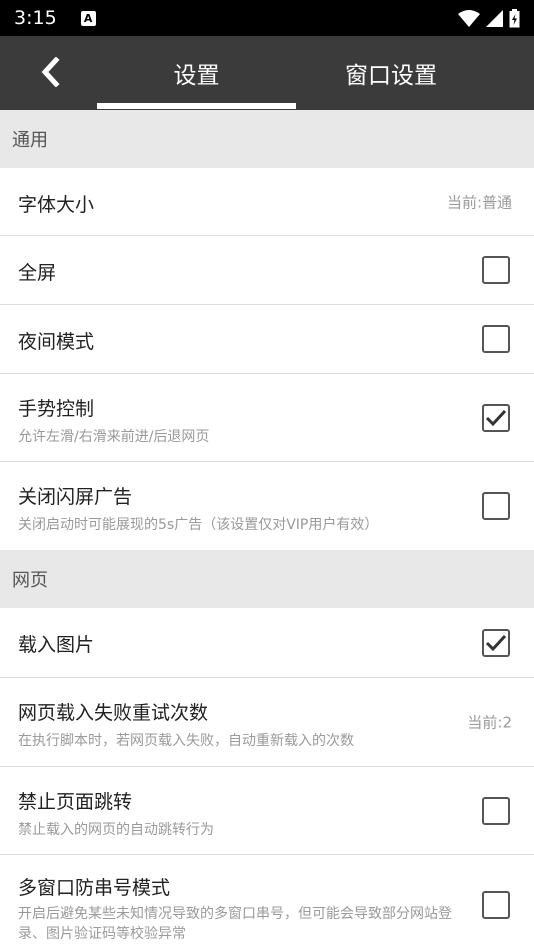  I want to click on tab-window-settings: 窗口设置, so click(391, 73).